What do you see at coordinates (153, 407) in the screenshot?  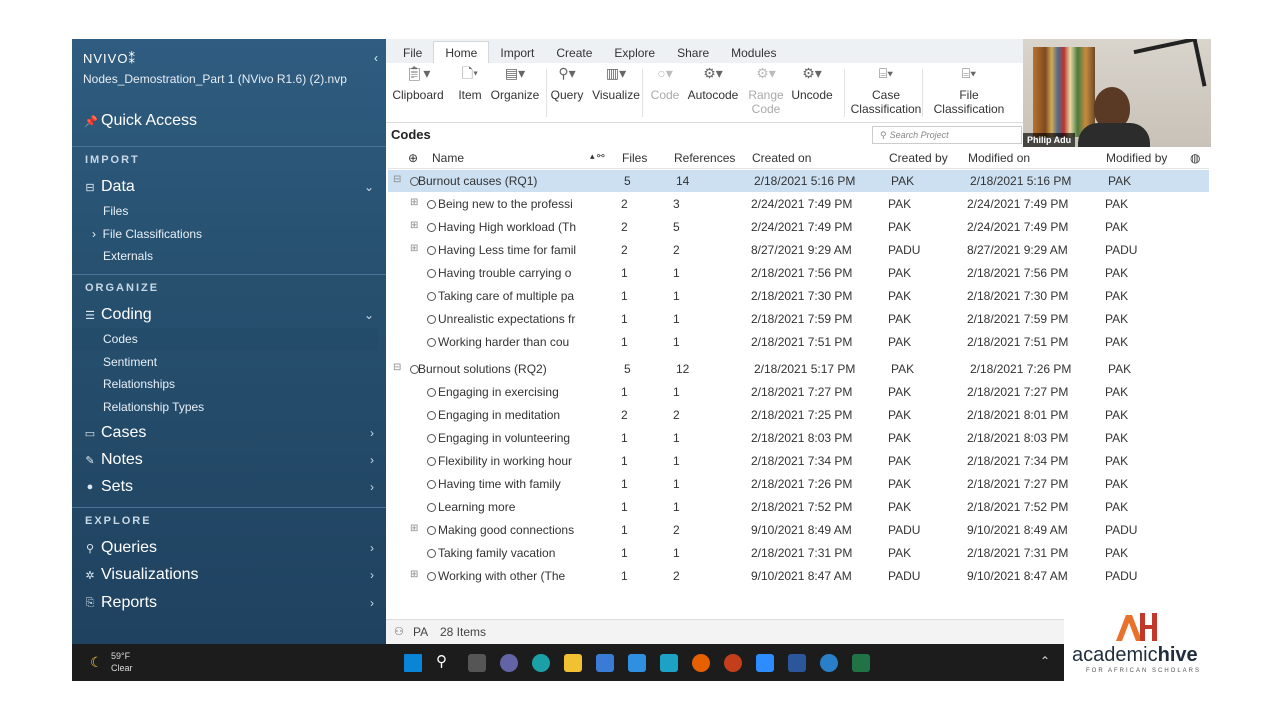 I see `sidebar-item-relationship-types: Relationship Types` at bounding box center [153, 407].